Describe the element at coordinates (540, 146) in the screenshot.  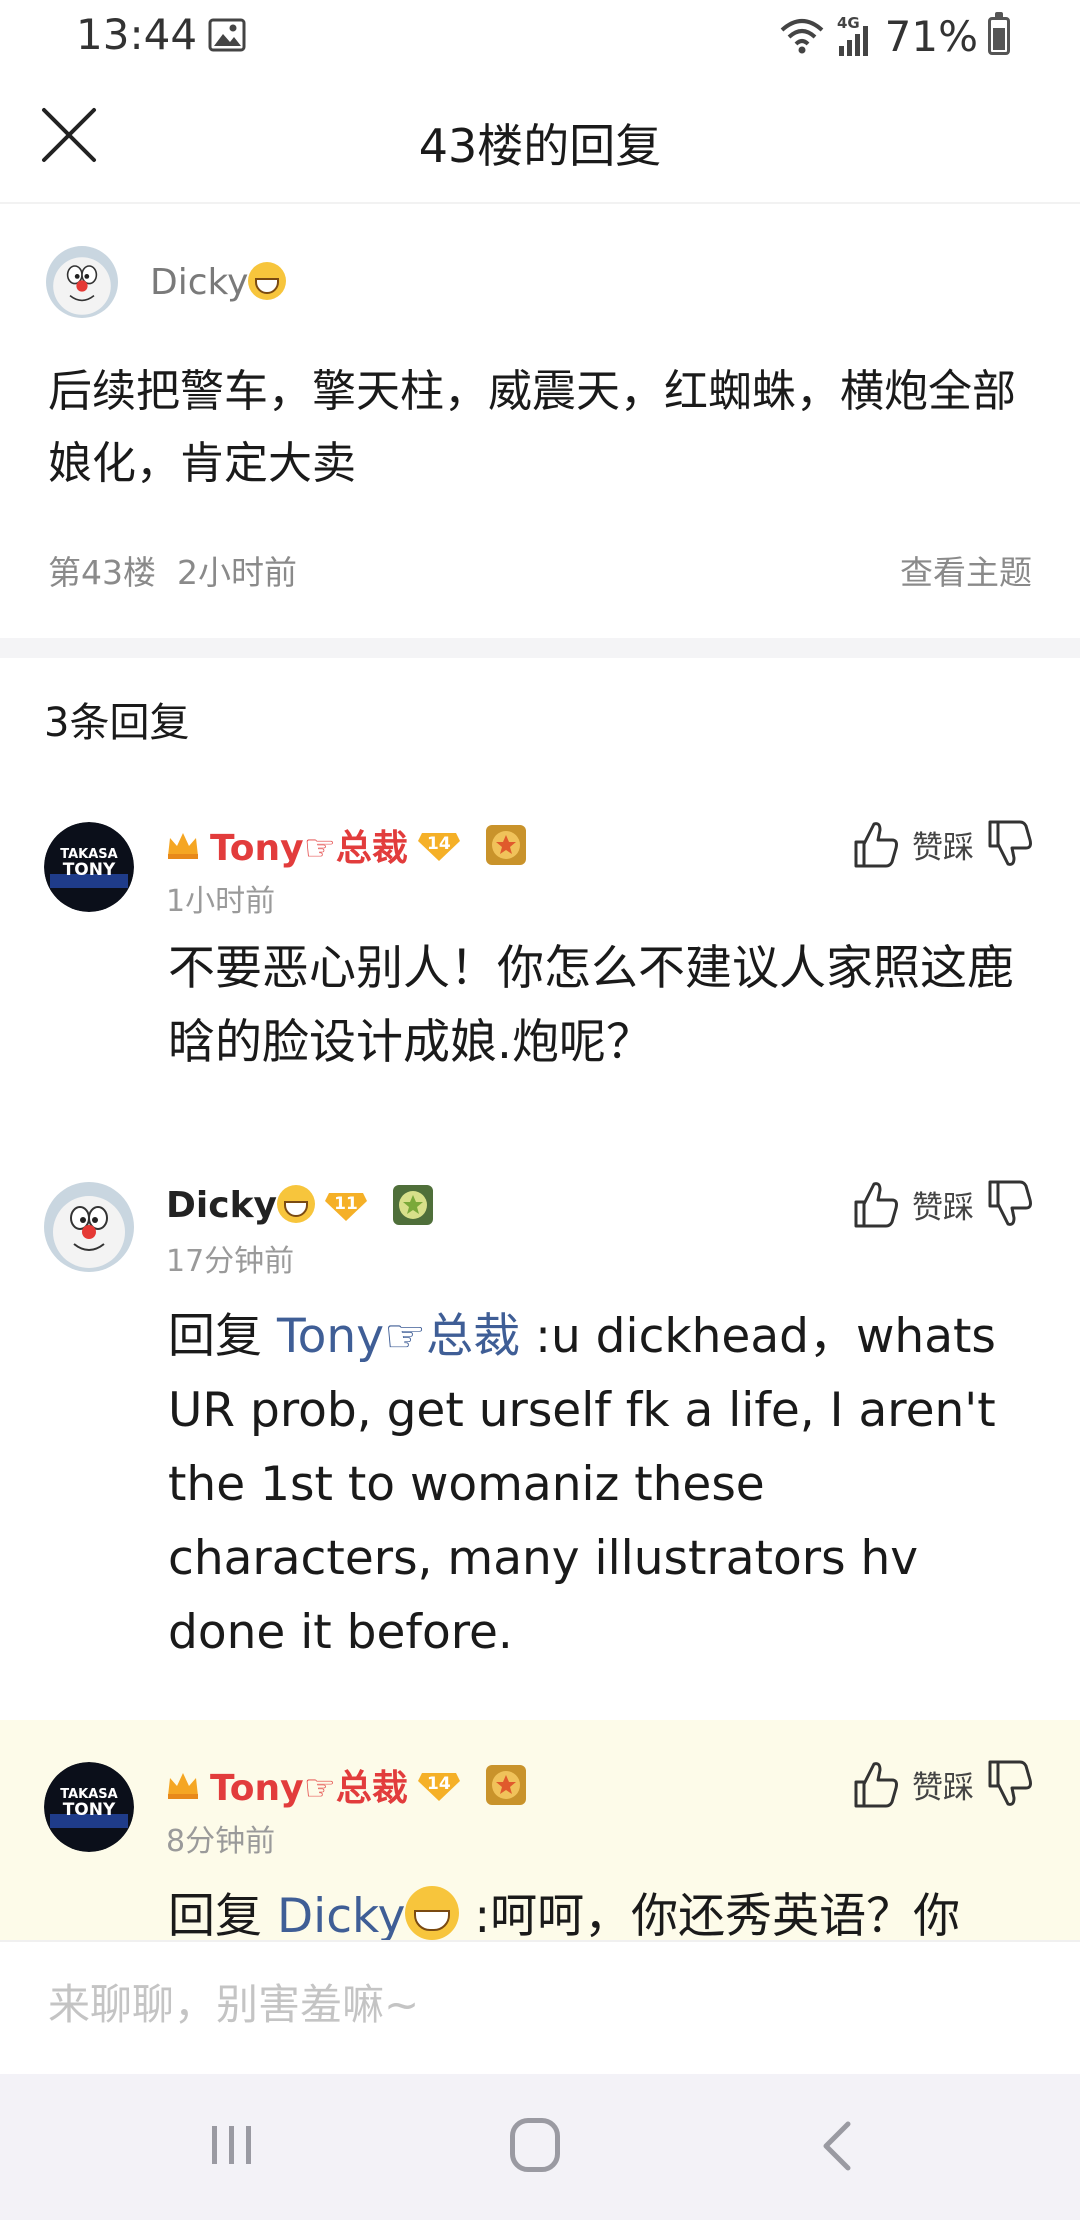
I see `page-title: 43楼的回复` at that location.